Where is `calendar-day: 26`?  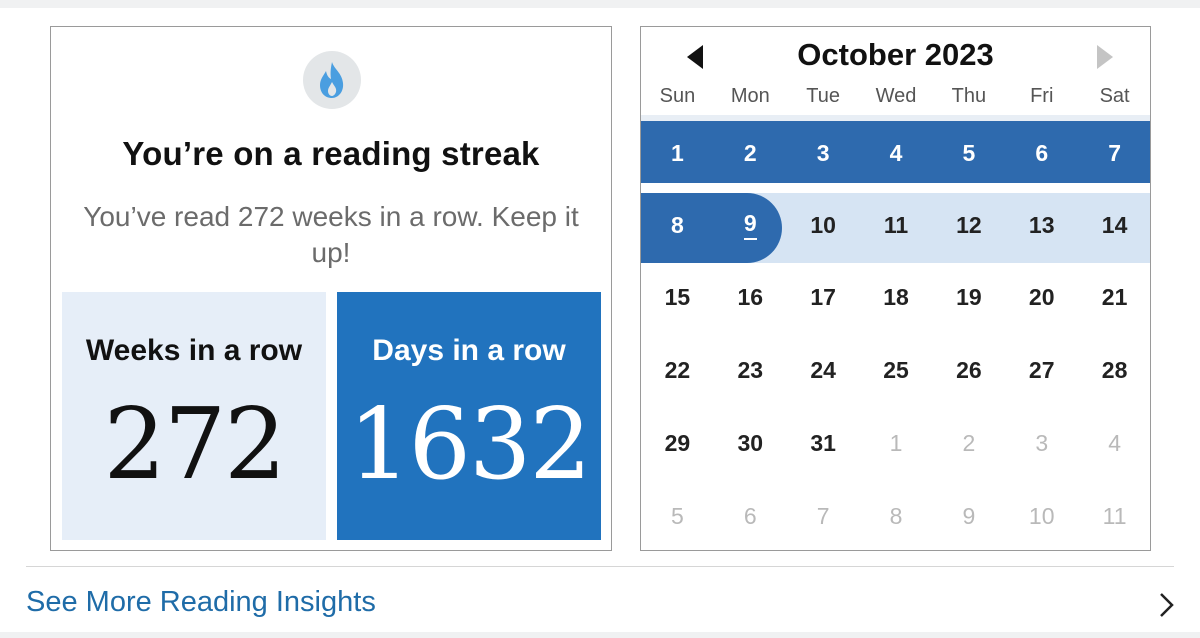 calendar-day: 26 is located at coordinates (968, 370).